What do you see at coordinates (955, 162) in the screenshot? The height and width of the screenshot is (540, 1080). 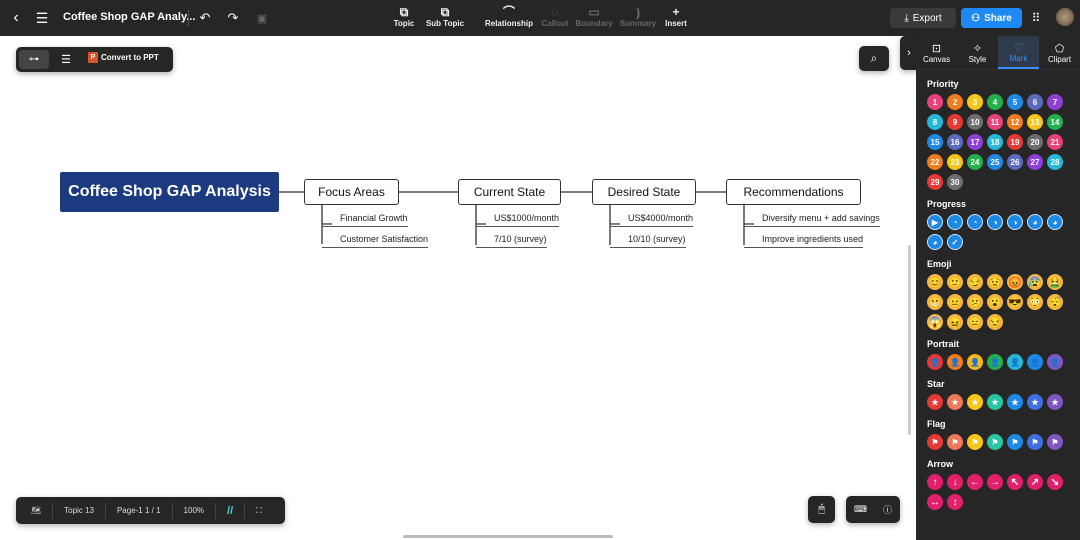 I see `priority-23-icon: 23` at bounding box center [955, 162].